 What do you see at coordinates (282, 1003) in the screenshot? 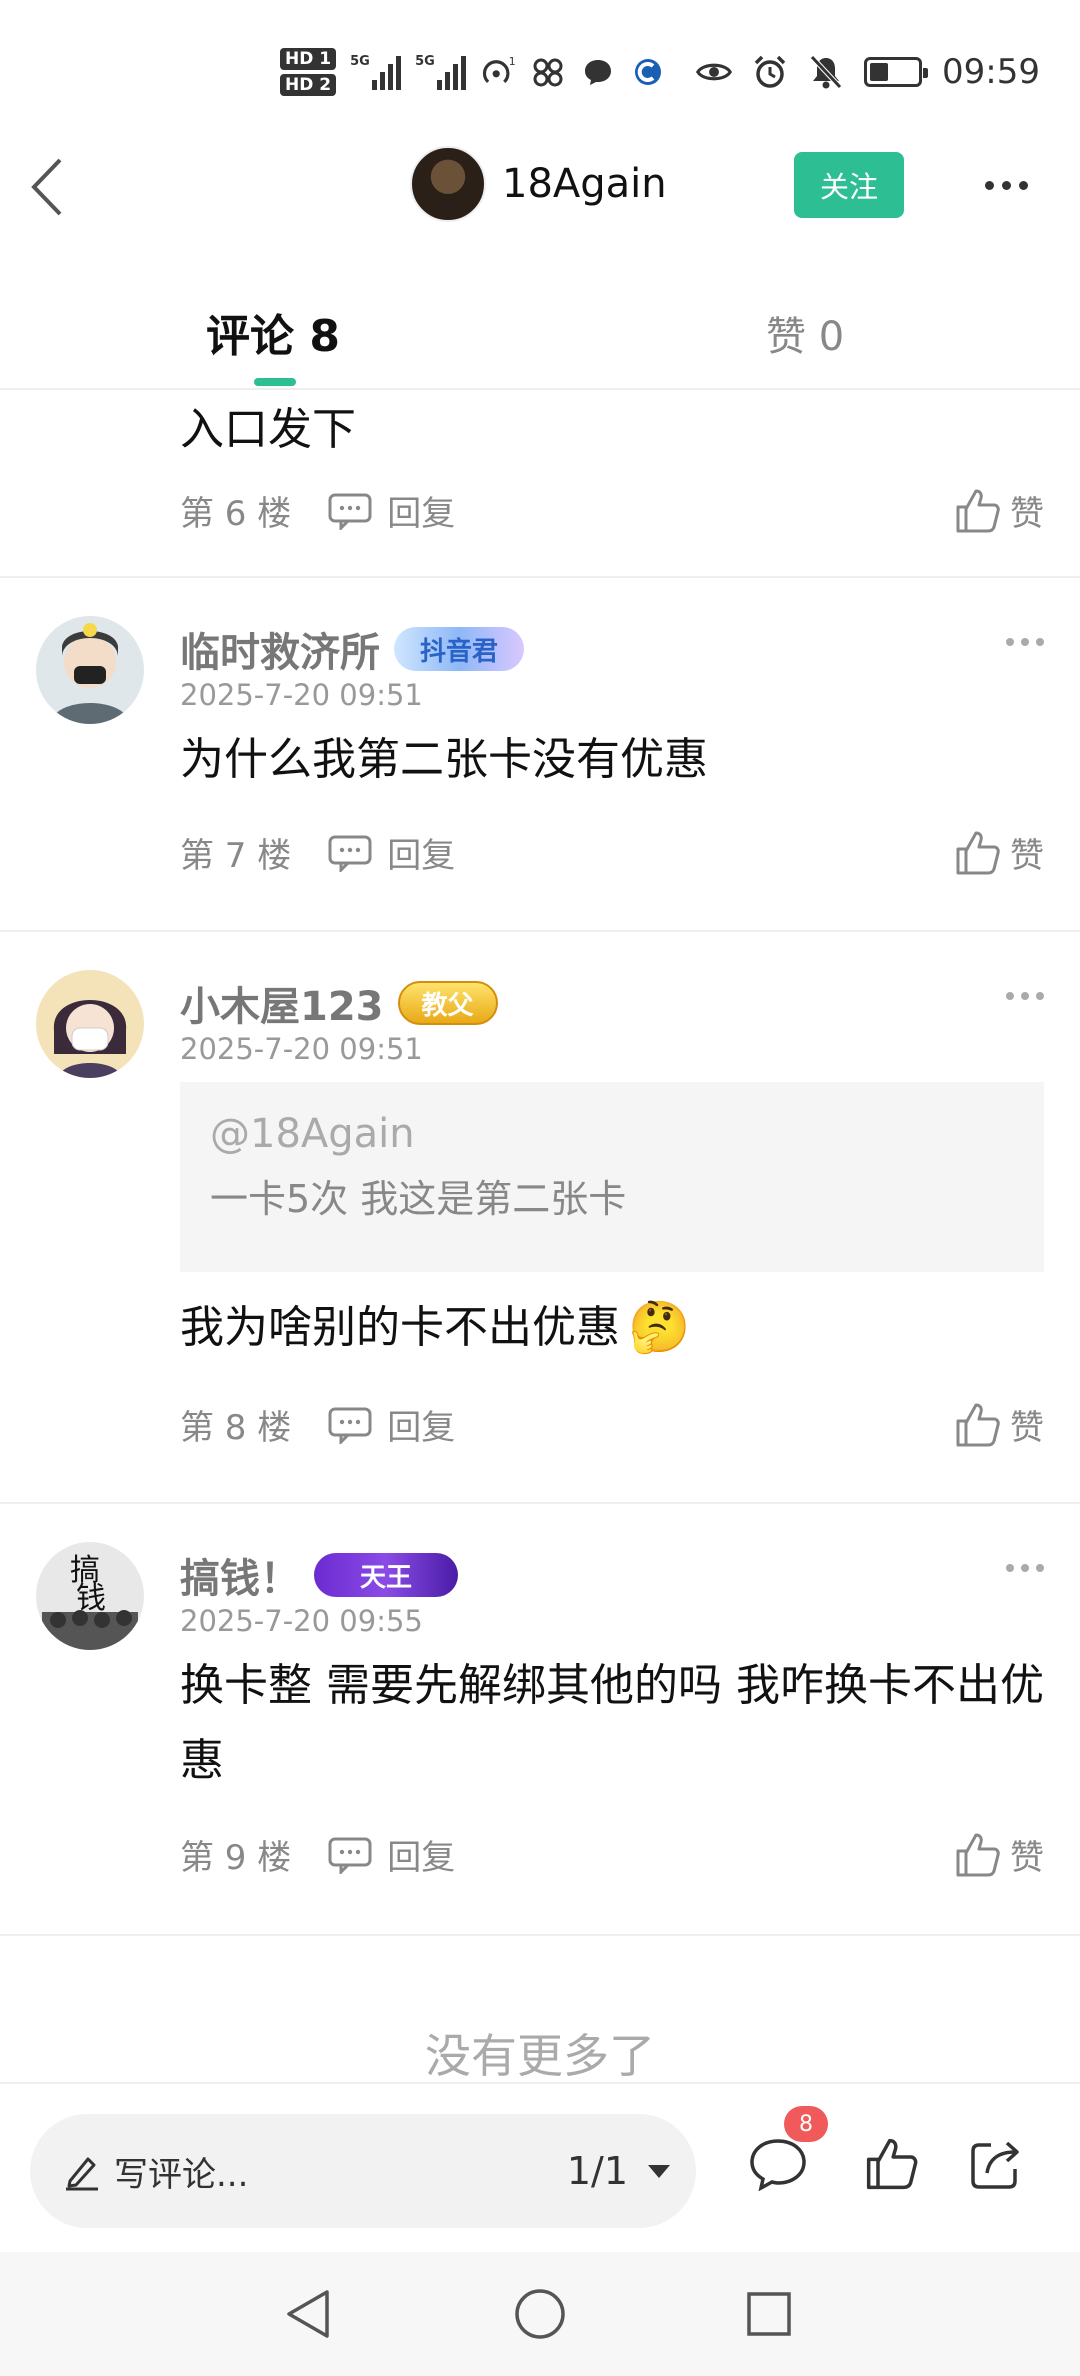
I see `commenter-name: 小木屋123` at bounding box center [282, 1003].